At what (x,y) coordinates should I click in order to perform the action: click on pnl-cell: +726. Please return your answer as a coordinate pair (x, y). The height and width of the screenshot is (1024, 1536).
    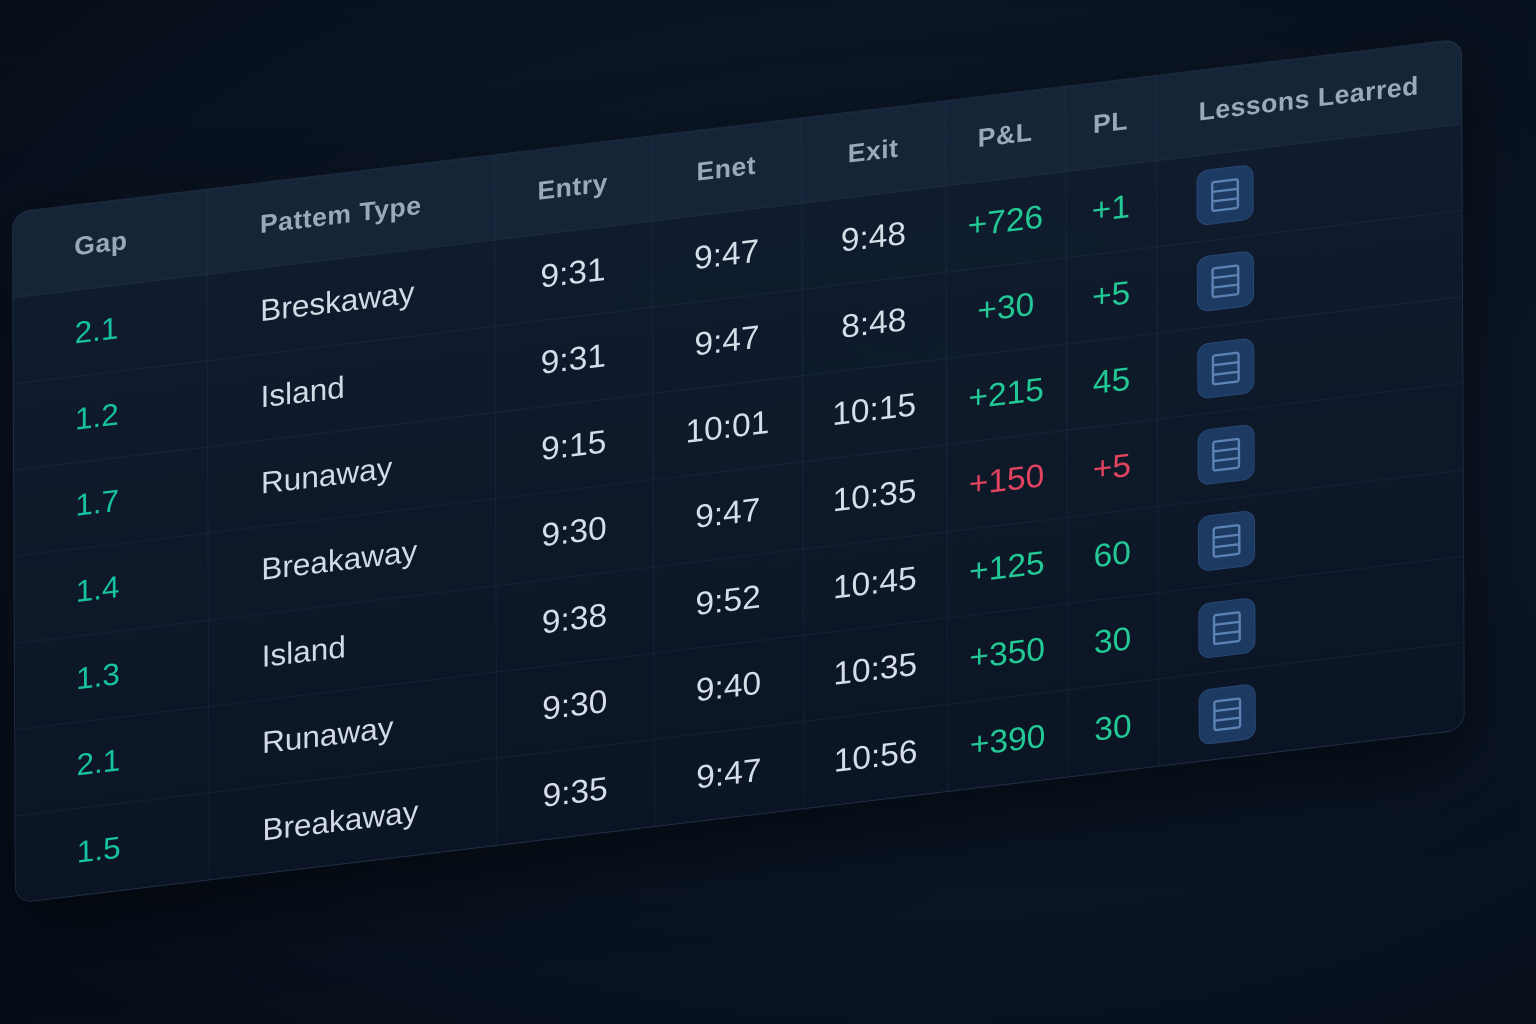
    Looking at the image, I should click on (1005, 222).